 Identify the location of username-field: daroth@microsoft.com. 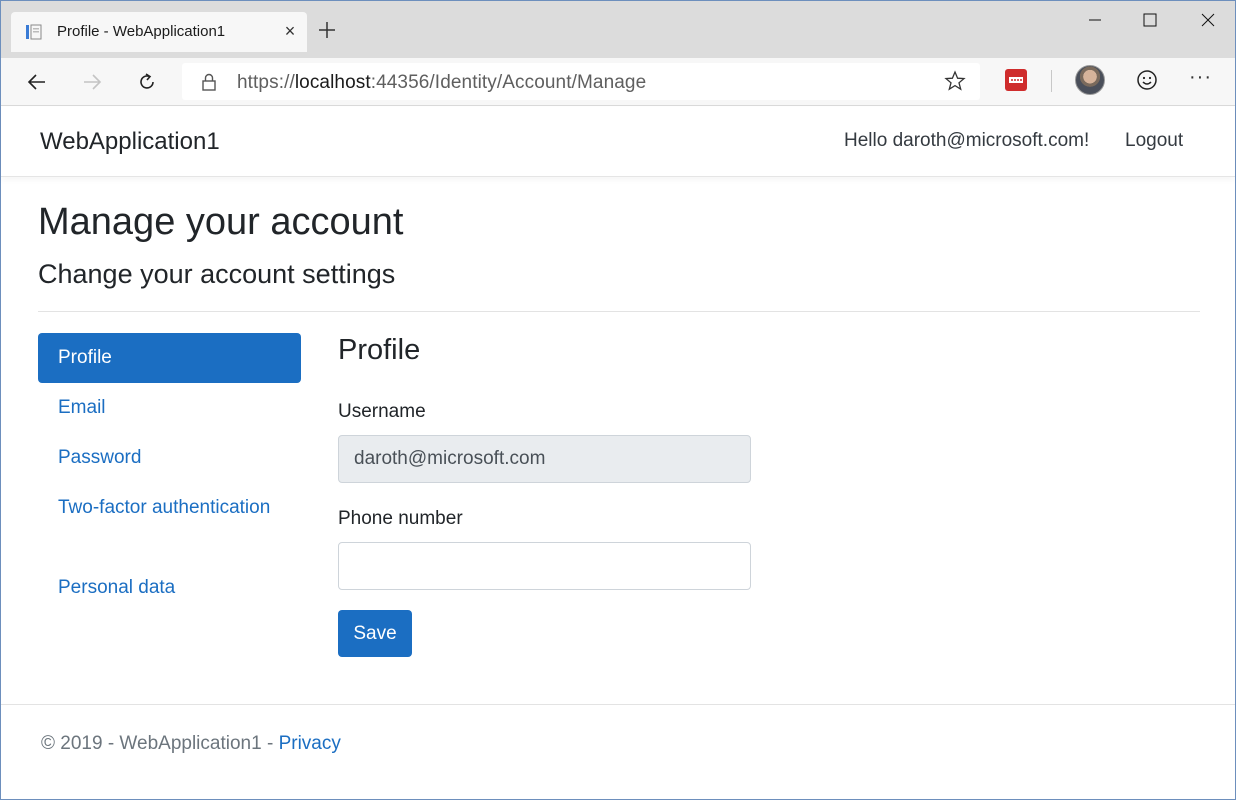
(544, 459).